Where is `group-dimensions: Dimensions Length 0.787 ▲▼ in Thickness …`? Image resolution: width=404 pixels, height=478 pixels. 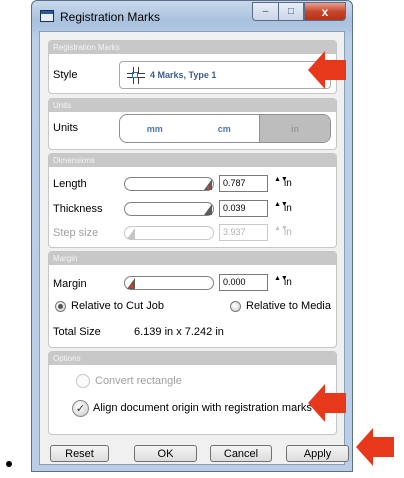
group-dimensions: Dimensions Length 0.787 ▲▼ in Thickness … is located at coordinates (192, 200).